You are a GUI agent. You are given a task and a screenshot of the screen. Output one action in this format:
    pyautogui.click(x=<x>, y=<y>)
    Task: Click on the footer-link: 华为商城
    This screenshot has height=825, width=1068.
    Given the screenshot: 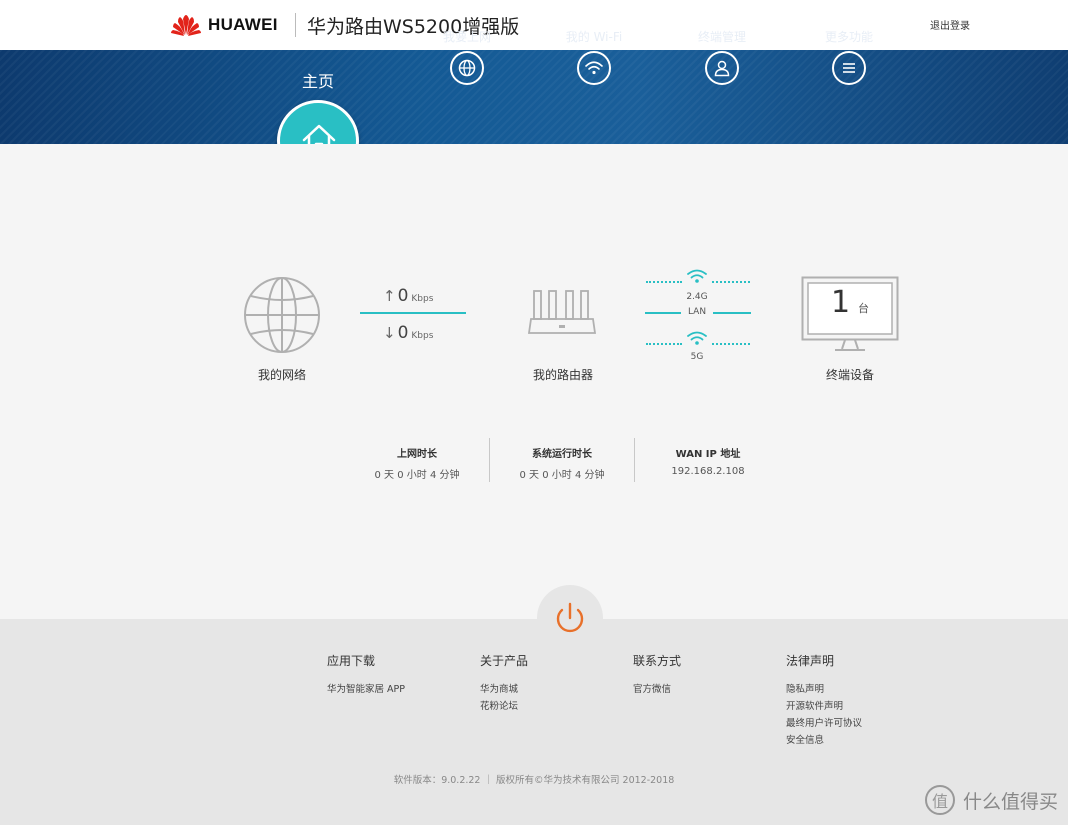 What is the action you would take?
    pyautogui.click(x=504, y=689)
    